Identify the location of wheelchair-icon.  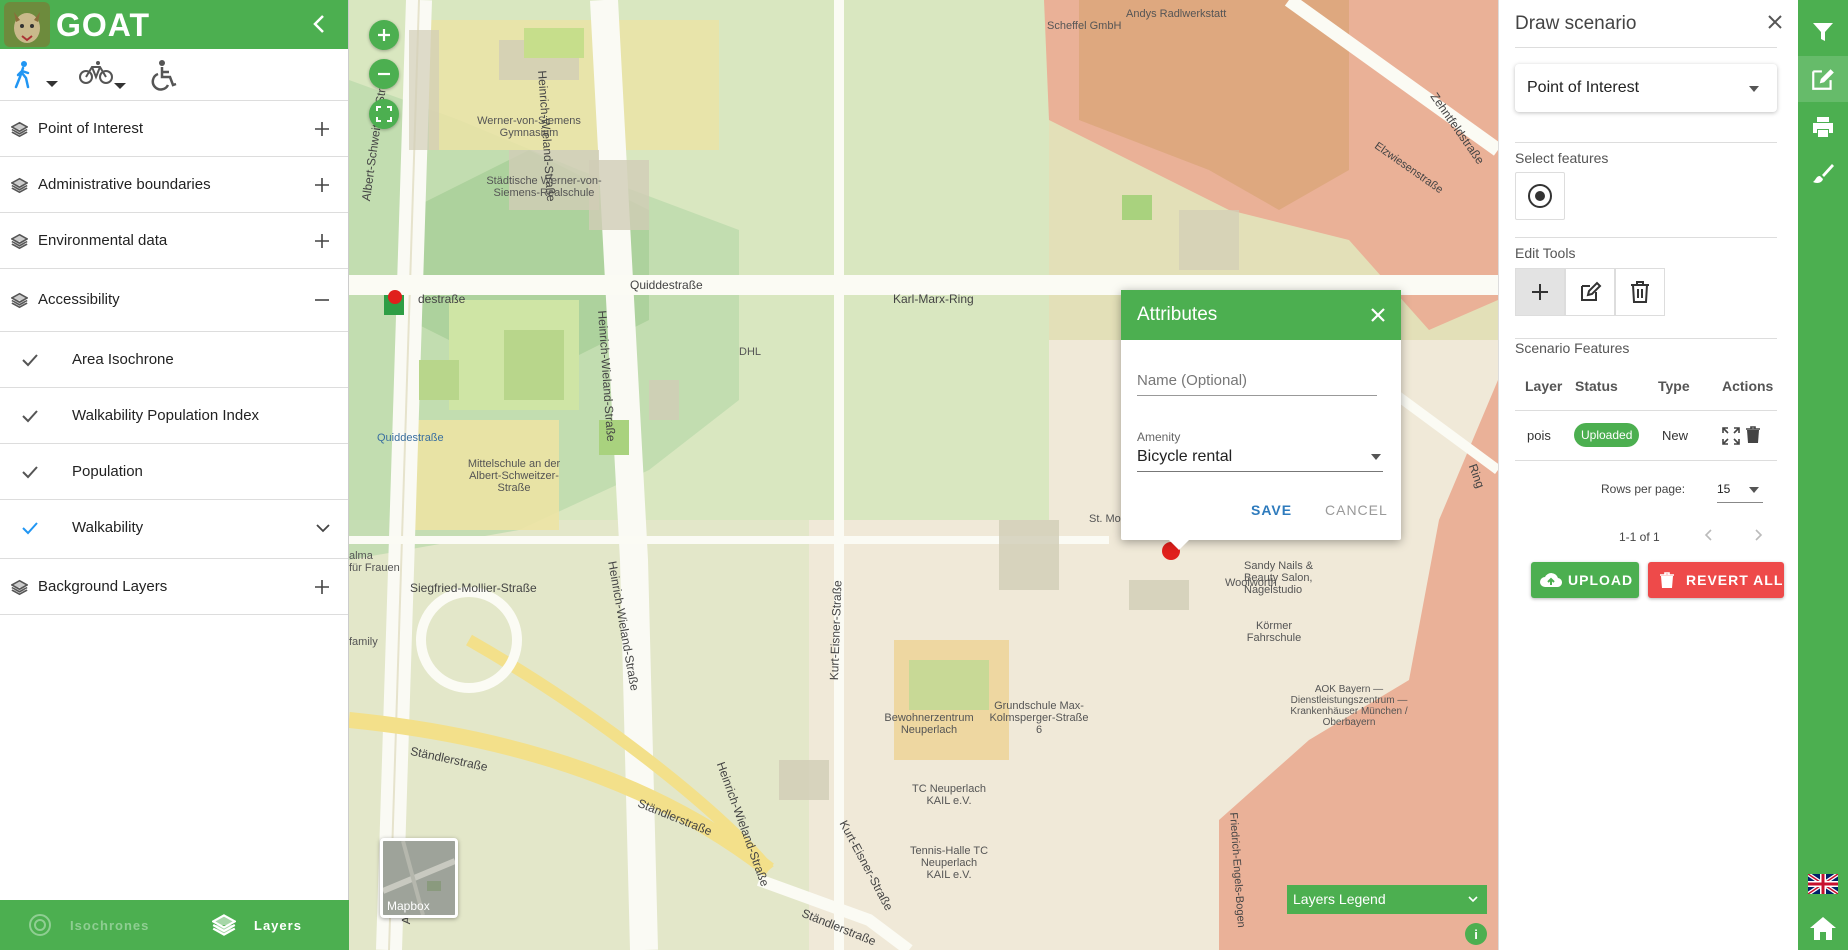
(164, 75).